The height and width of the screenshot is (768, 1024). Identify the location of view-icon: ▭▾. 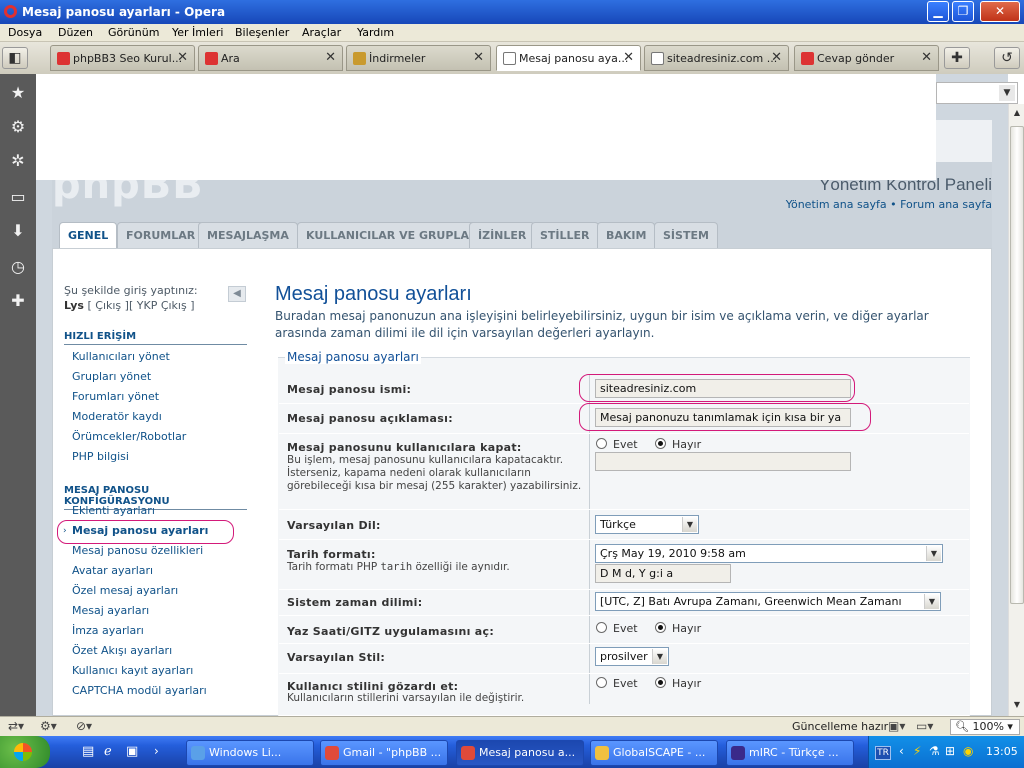
(924, 726).